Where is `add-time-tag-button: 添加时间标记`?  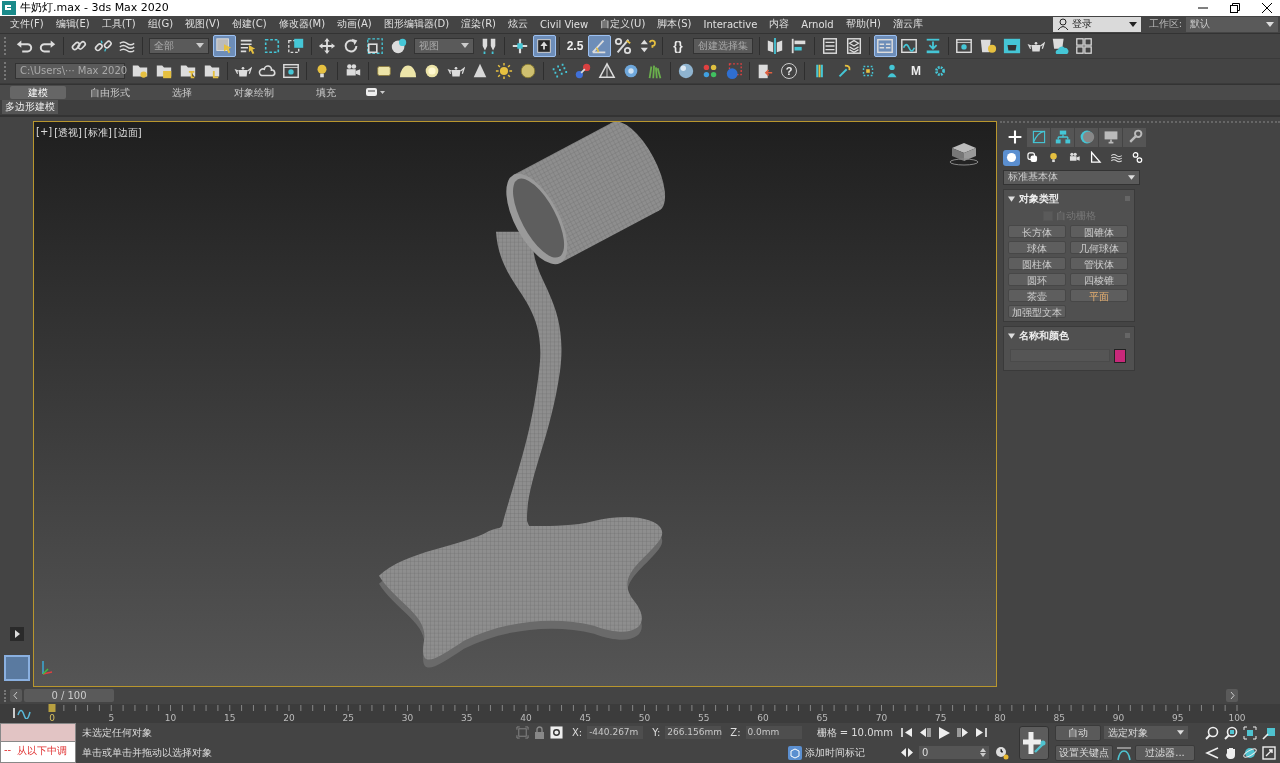
add-time-tag-button: 添加时间标记 is located at coordinates (826, 753).